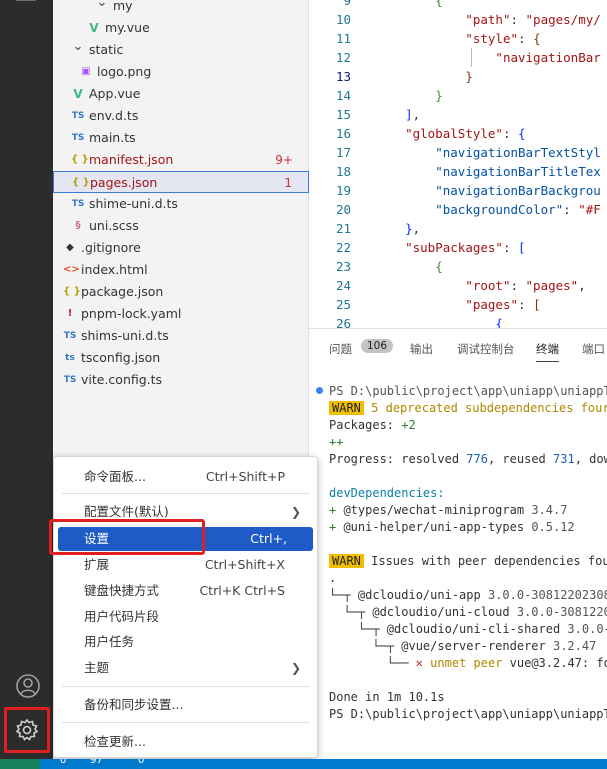 This screenshot has height=769, width=607. Describe the element at coordinates (185, 512) in the screenshot. I see `menu-item-profiles: 配置文件(默认) ❯` at that location.